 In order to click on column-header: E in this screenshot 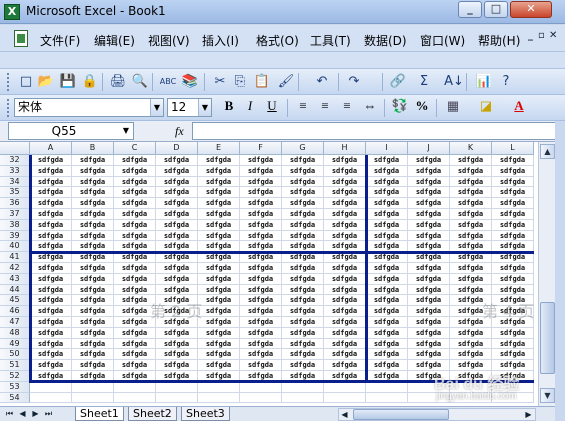, I will do `click(219, 148)`.